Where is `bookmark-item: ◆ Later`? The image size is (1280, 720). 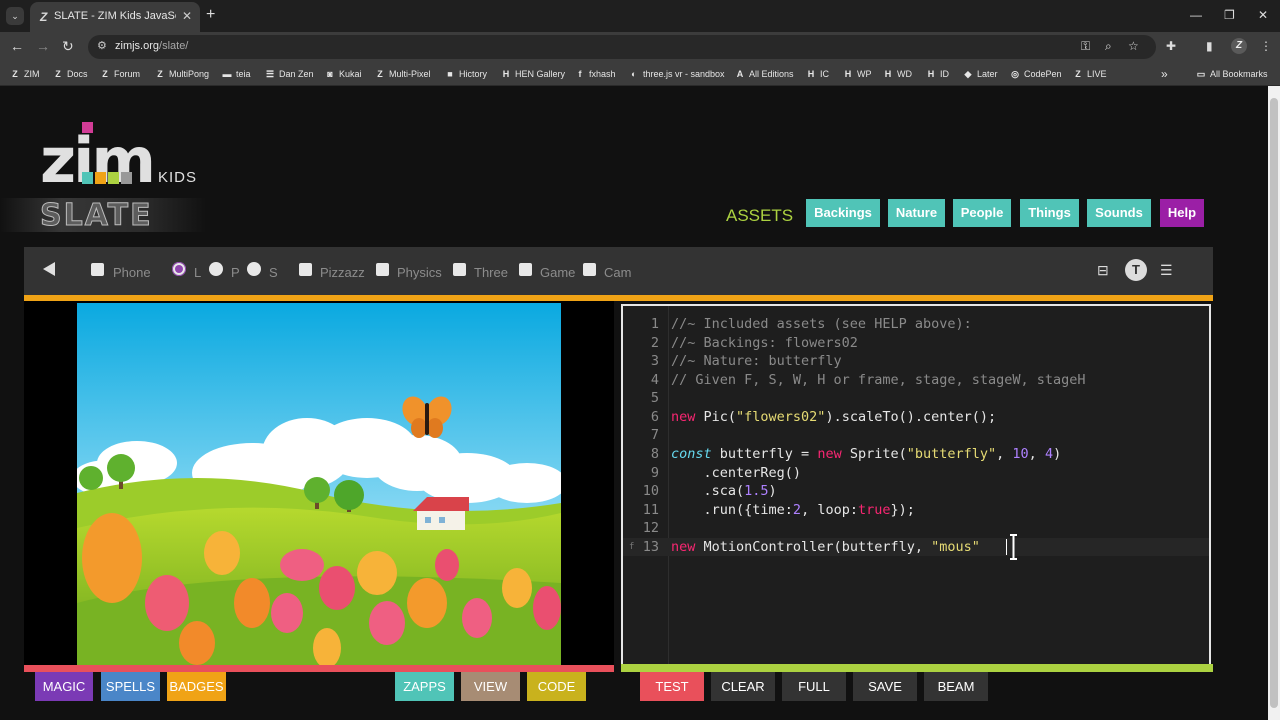
bookmark-item: ◆ Later is located at coordinates (980, 74).